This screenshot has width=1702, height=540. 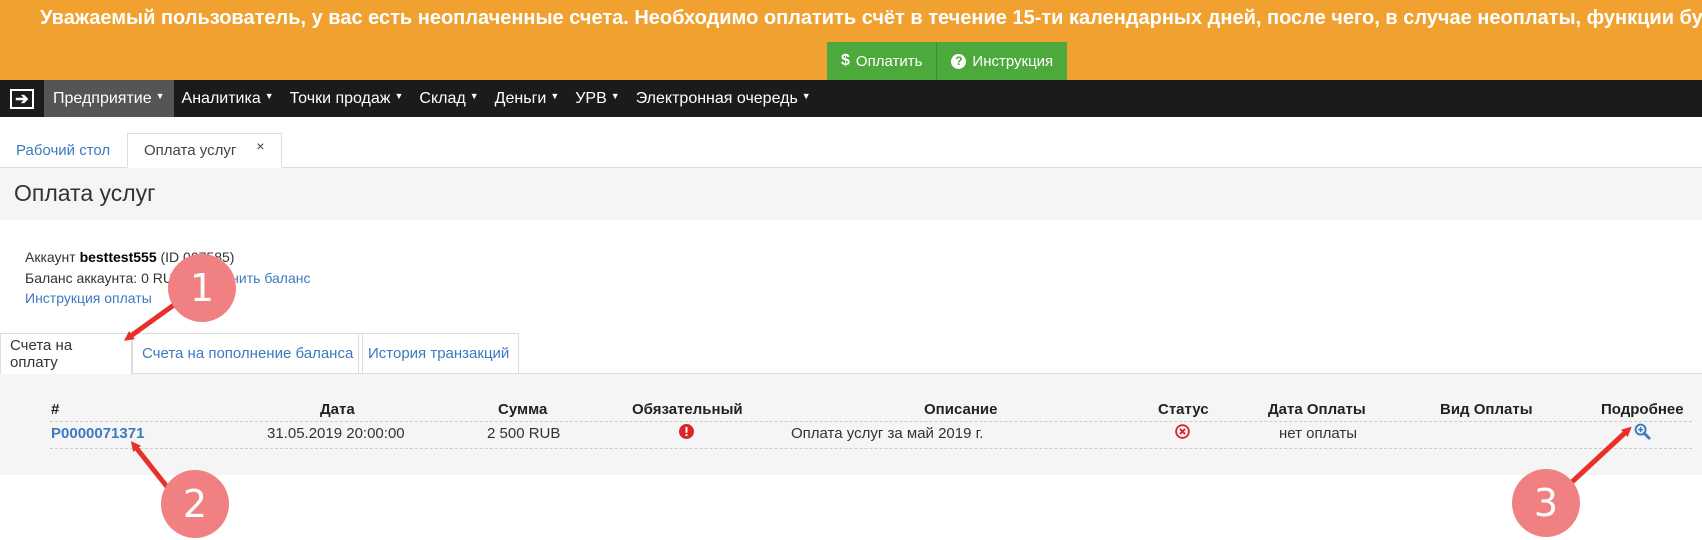 I want to click on tab-topup-invoices: Счета на пополнение баланса, so click(x=248, y=353).